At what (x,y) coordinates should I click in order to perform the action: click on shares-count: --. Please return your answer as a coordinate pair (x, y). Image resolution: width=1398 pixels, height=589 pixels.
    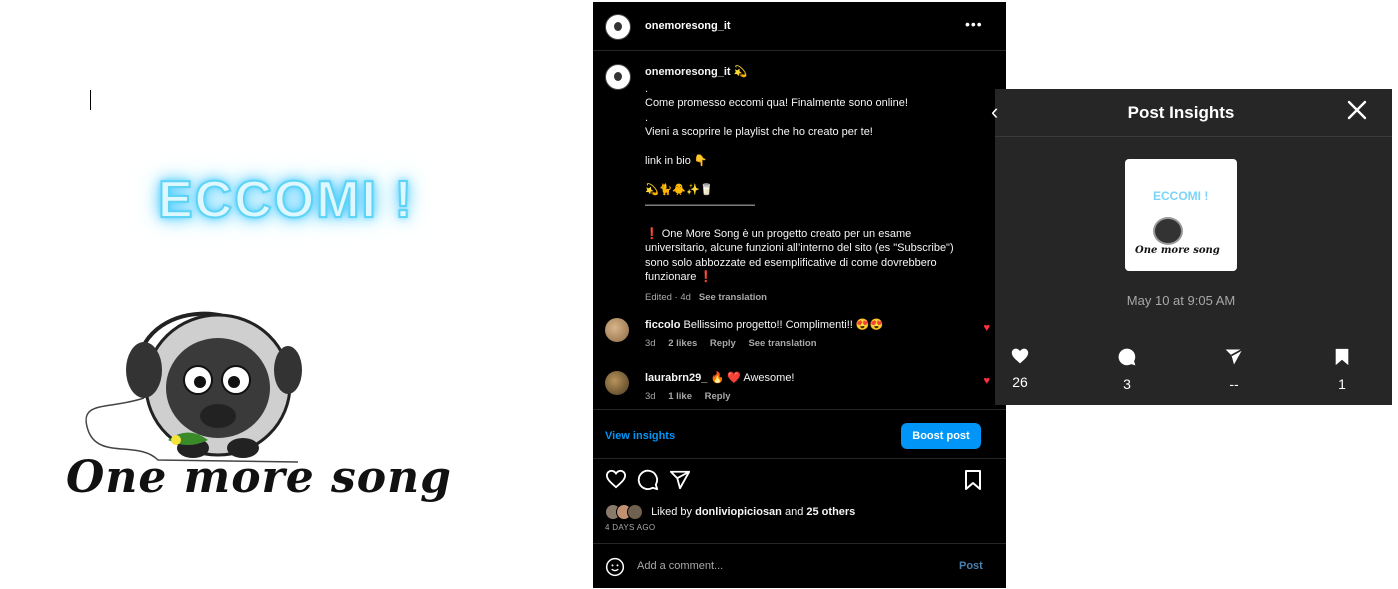
    Looking at the image, I should click on (1234, 384).